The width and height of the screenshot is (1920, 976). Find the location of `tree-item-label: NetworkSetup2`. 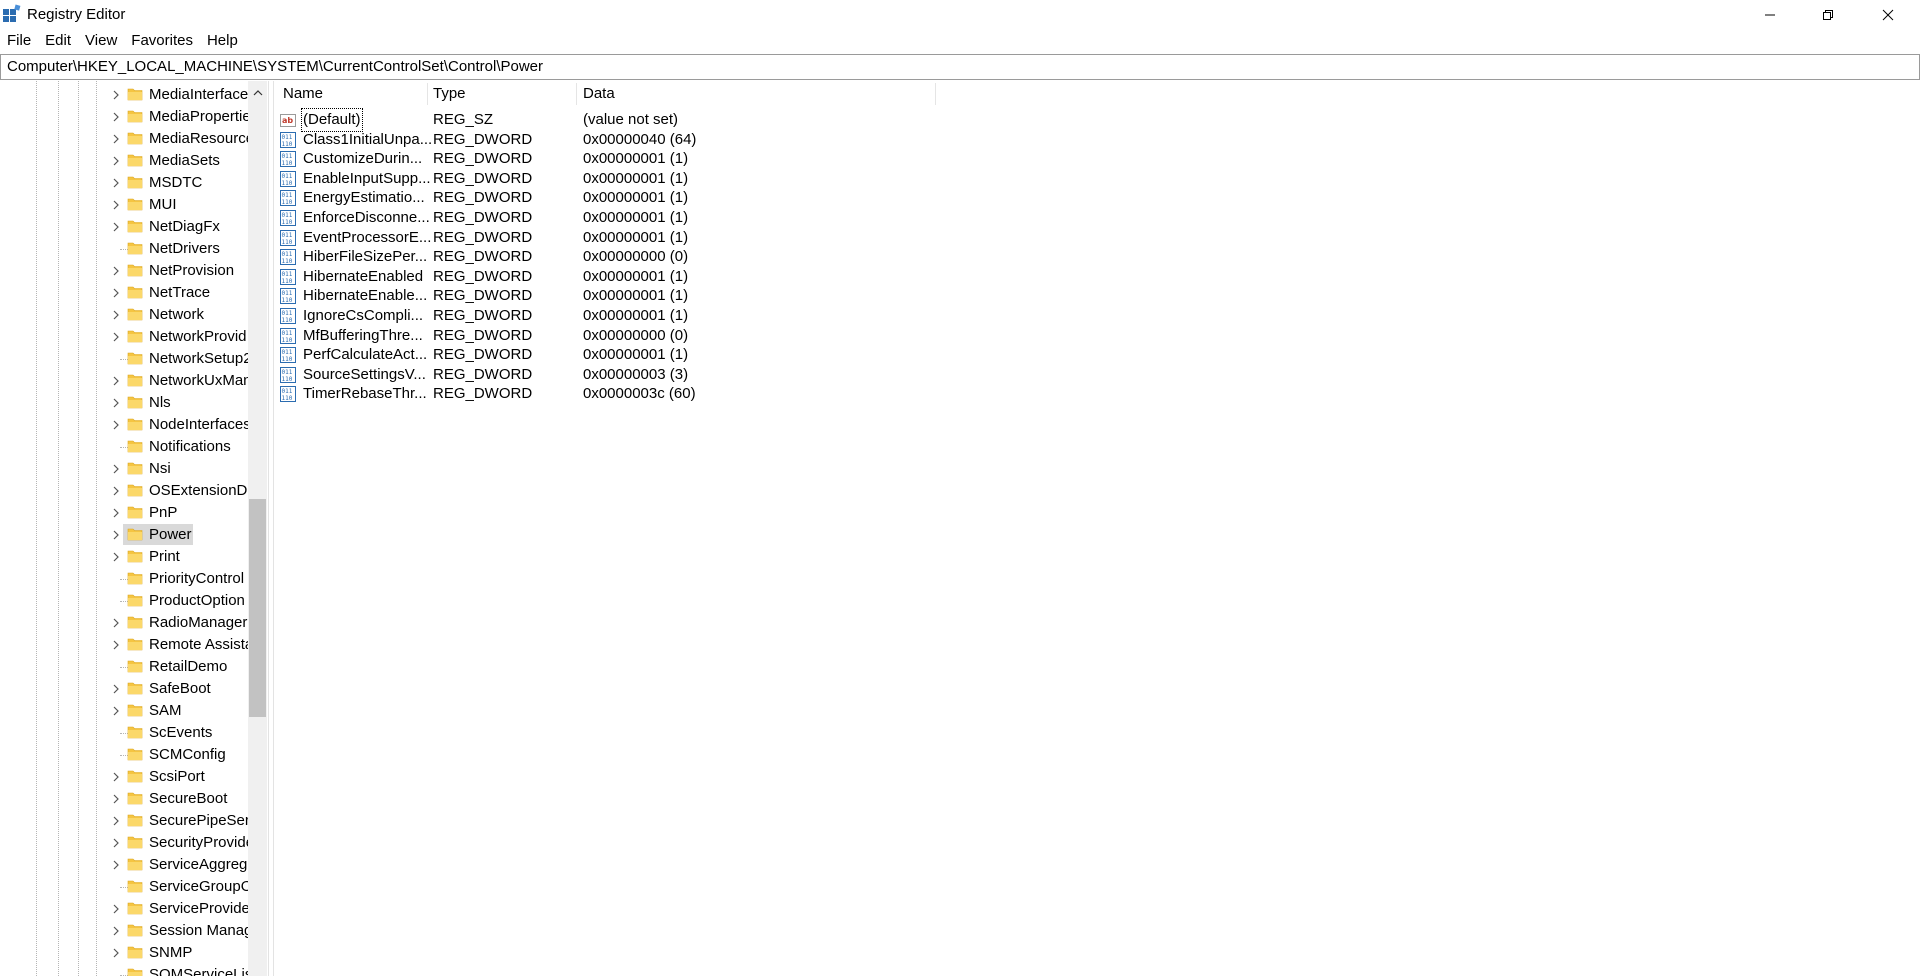

tree-item-label: NetworkSetup2 is located at coordinates (200, 358).